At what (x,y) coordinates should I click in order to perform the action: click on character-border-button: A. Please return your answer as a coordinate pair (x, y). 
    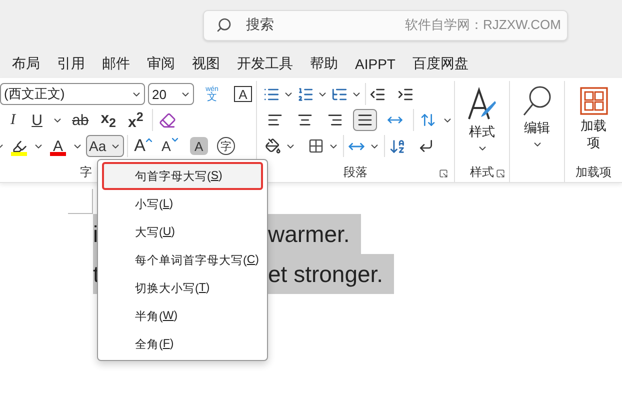
    Looking at the image, I should click on (243, 94).